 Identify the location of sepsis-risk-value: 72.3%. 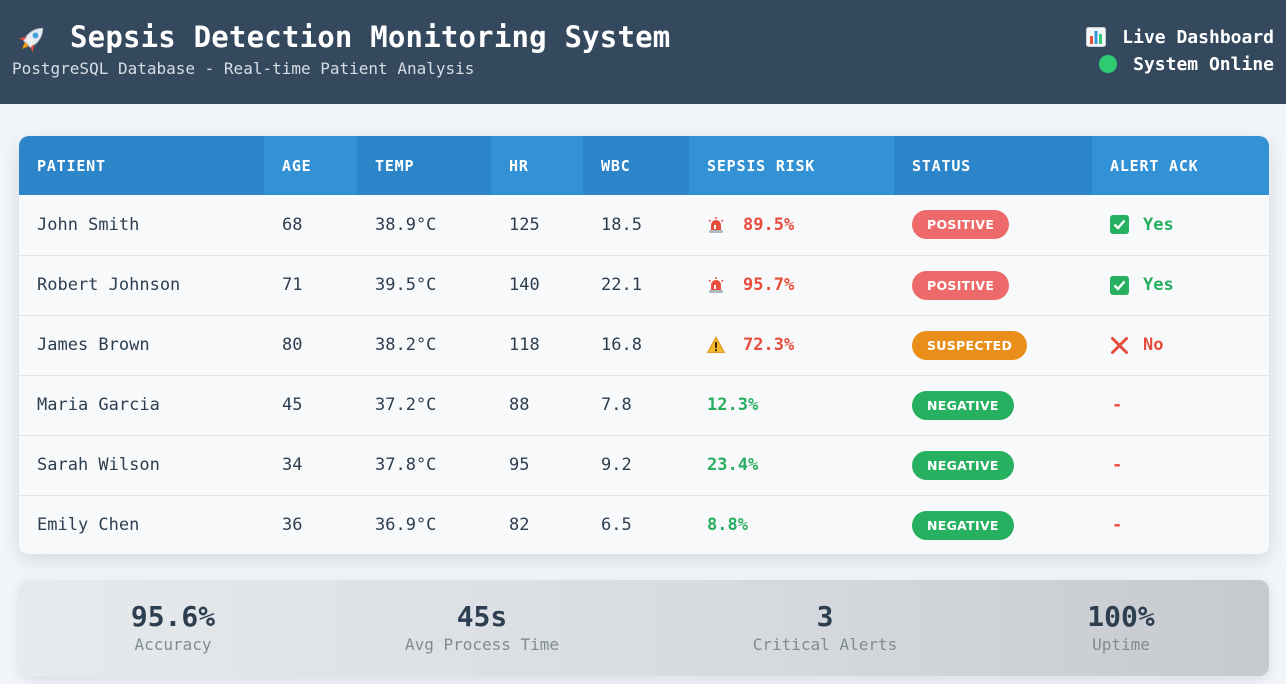
(769, 345).